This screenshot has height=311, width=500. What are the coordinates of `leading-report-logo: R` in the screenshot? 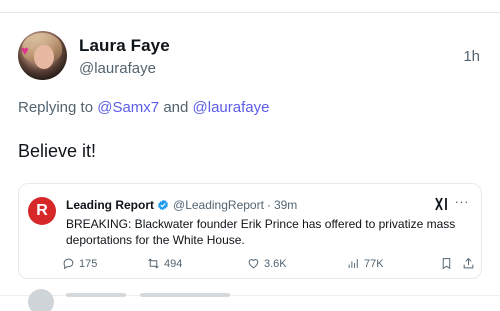 It's located at (42, 211).